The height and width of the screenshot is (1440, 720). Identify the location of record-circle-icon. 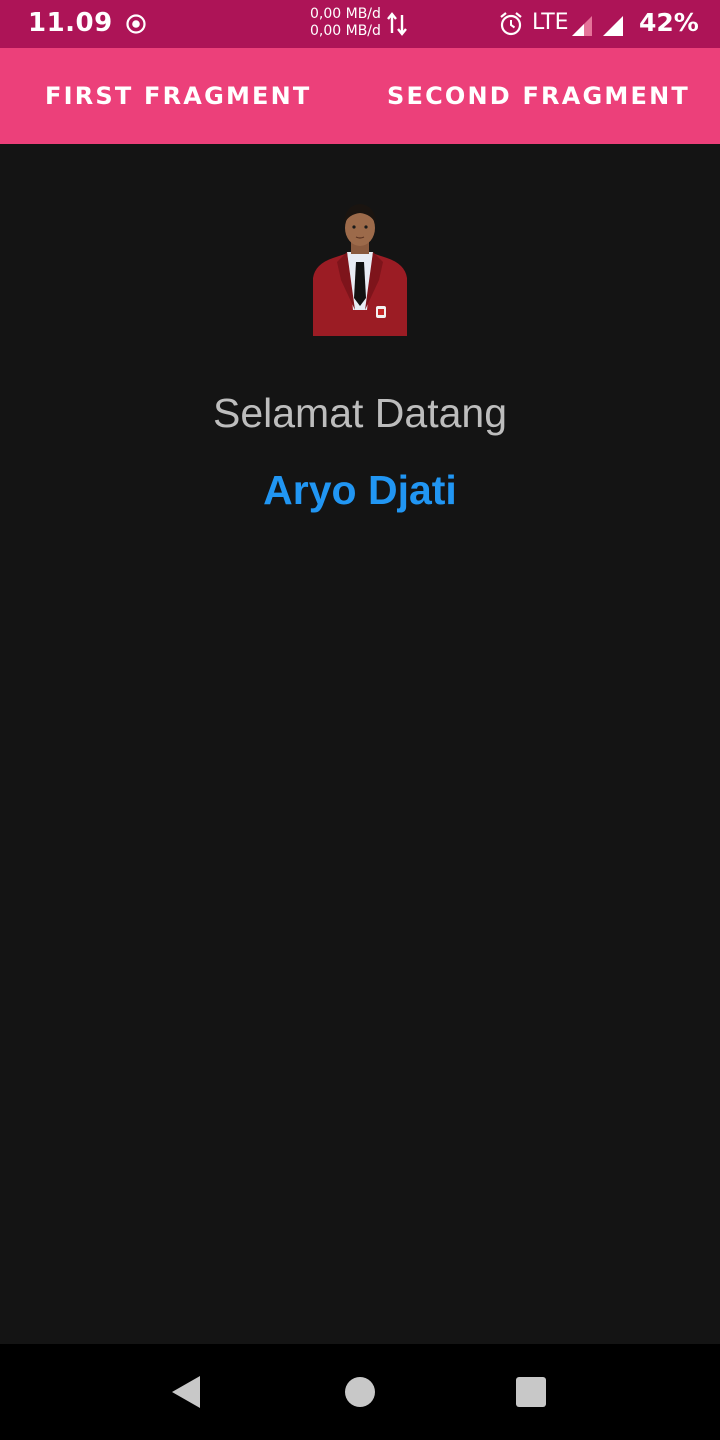
(136, 24).